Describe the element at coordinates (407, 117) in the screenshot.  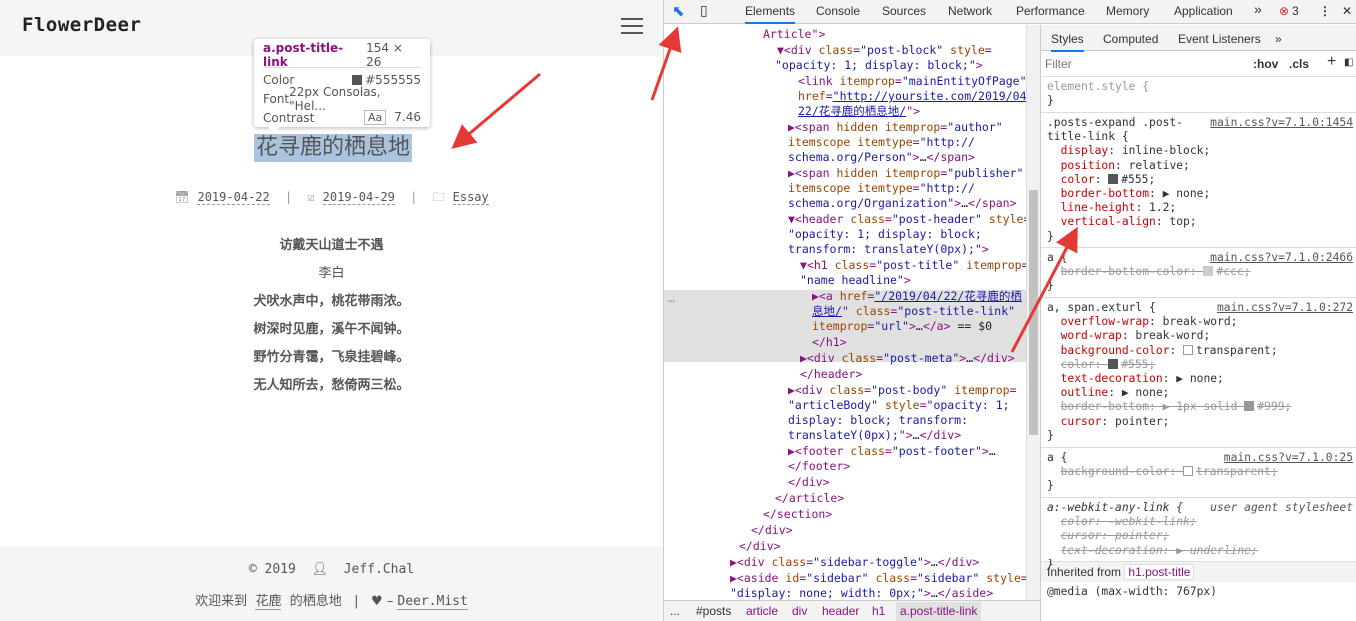
I see `tooltip-contrast-value: 7.46` at that location.